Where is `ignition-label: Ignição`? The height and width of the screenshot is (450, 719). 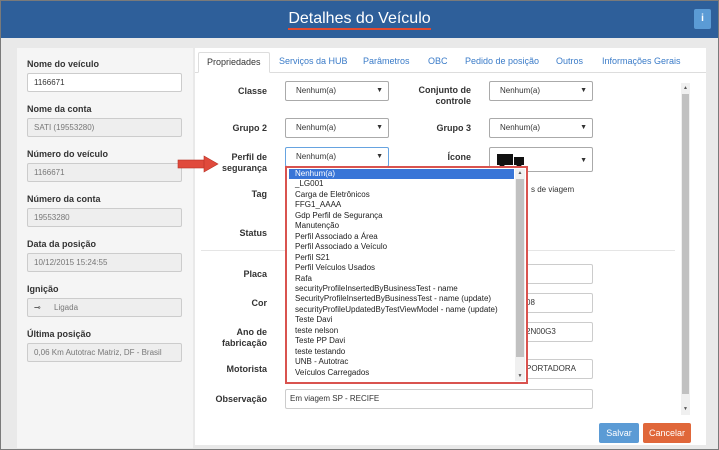 ignition-label: Ignição is located at coordinates (43, 289).